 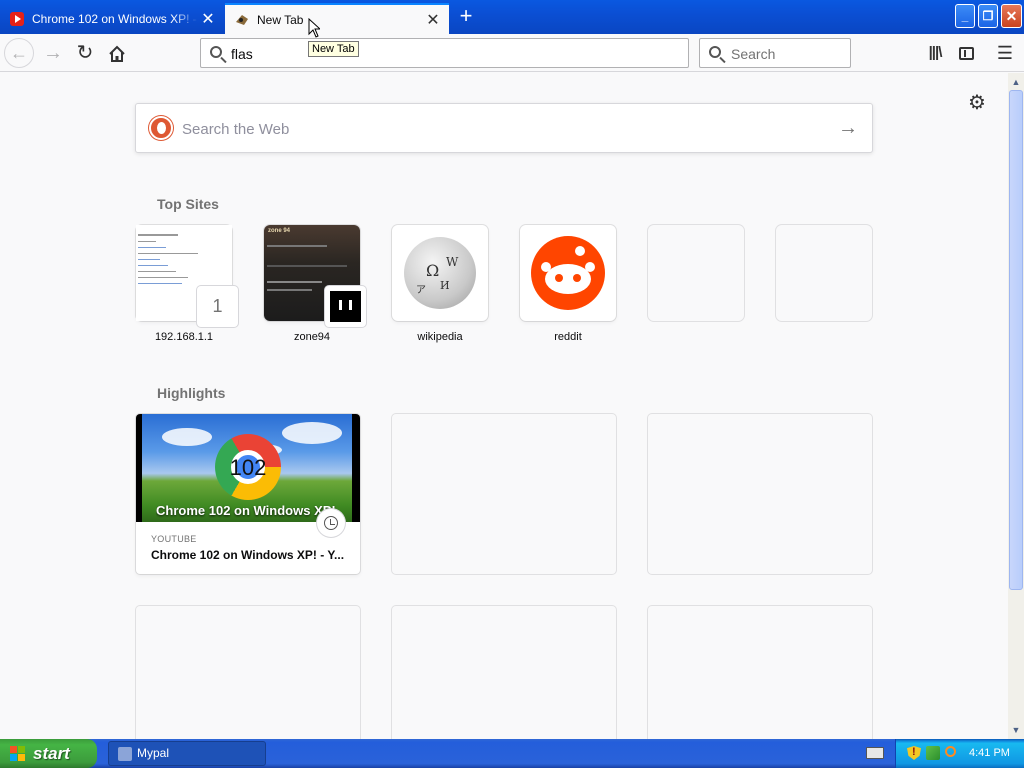 I want to click on tab-title: Chrome 102 on Windows XP! - YouTube, so click(x=115, y=18).